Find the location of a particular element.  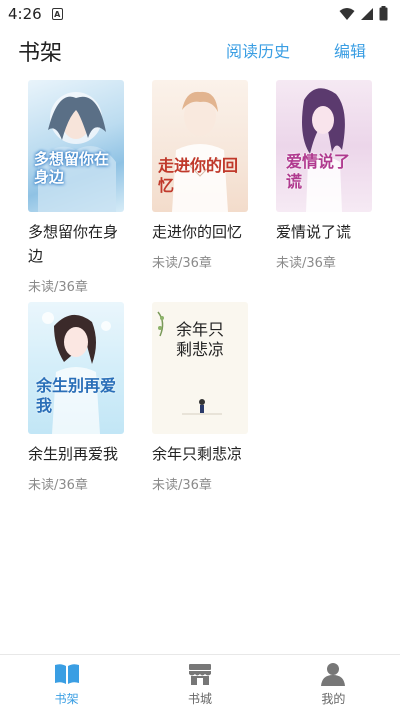

book-title: 爱情说了谎 is located at coordinates (314, 232).